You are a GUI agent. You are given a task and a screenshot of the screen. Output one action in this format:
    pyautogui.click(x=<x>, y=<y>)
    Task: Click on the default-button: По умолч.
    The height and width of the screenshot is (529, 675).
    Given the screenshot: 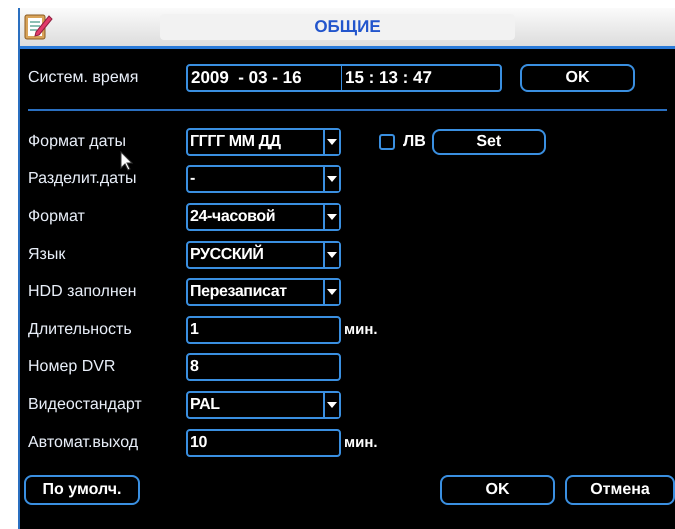 What is the action you would take?
    pyautogui.click(x=82, y=490)
    